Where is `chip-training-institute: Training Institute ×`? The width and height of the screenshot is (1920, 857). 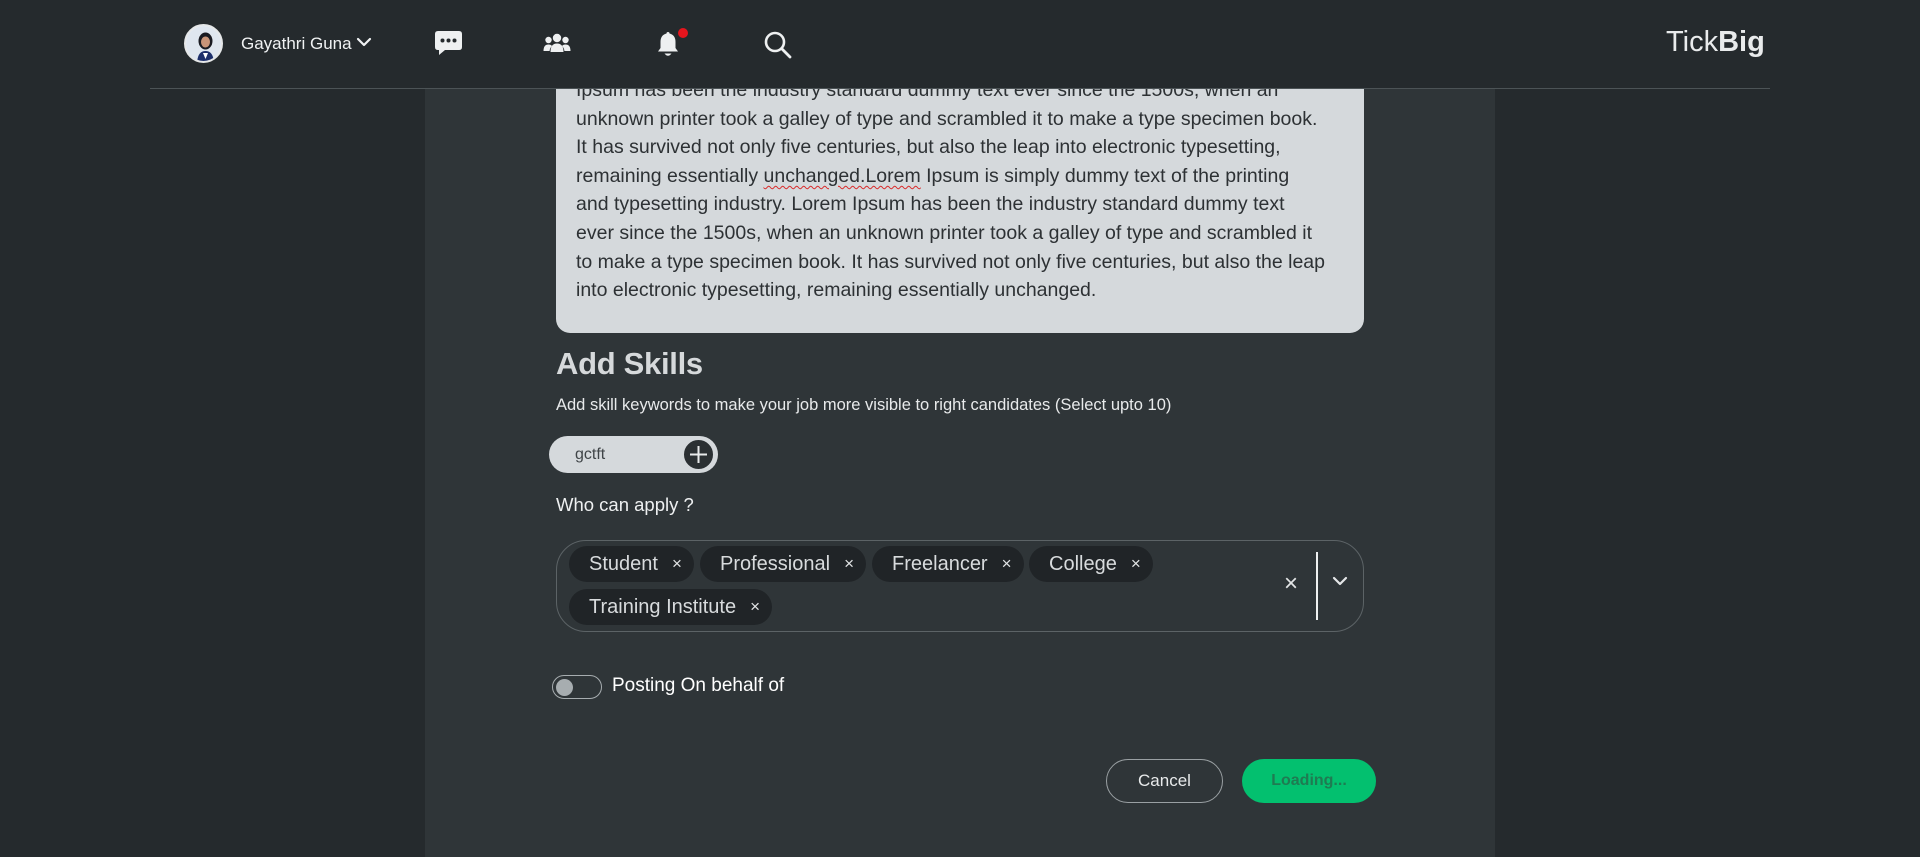
chip-training-institute: Training Institute × is located at coordinates (671, 607).